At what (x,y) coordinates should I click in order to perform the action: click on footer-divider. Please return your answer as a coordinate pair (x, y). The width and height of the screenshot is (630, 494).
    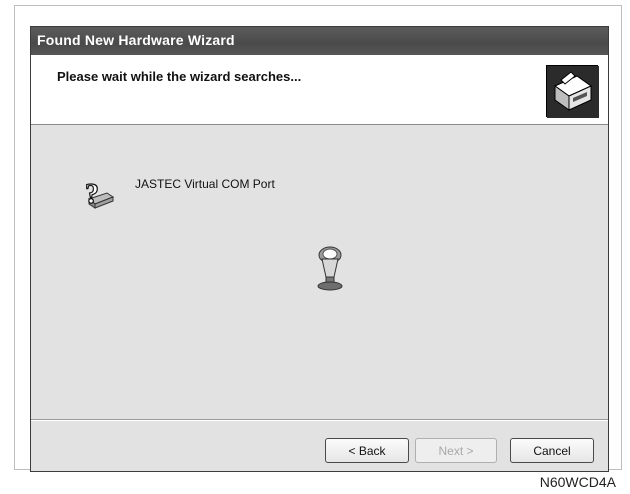
    Looking at the image, I should click on (319, 419).